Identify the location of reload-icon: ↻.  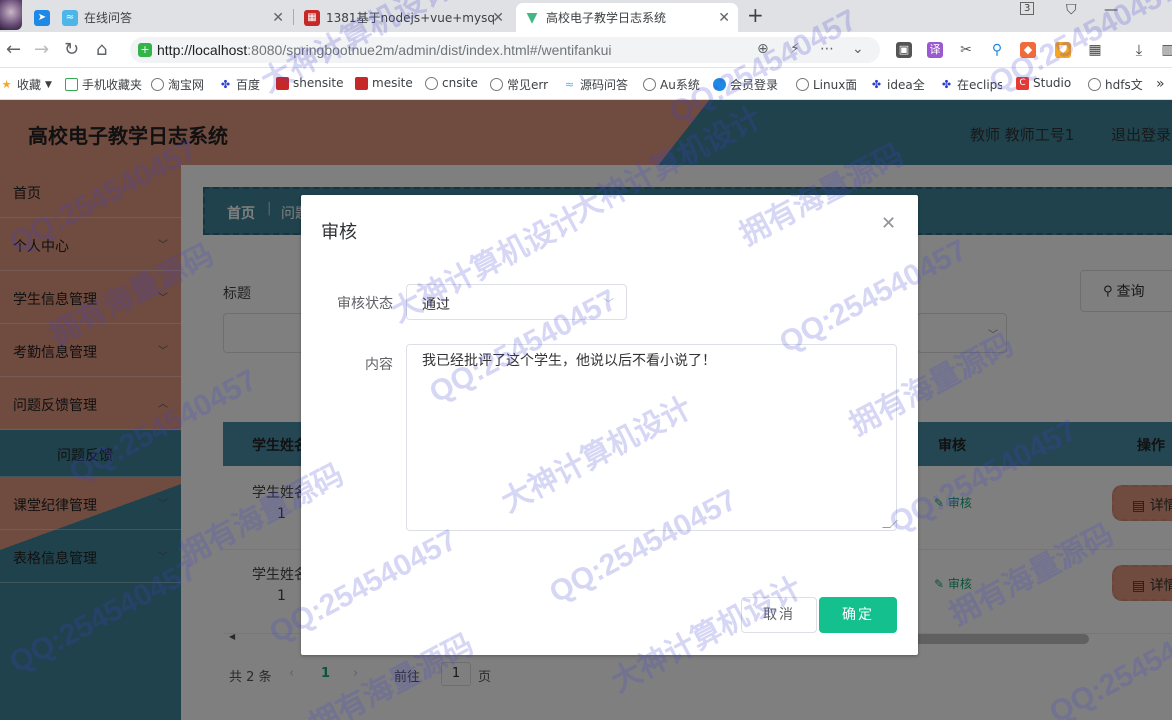
(71, 50).